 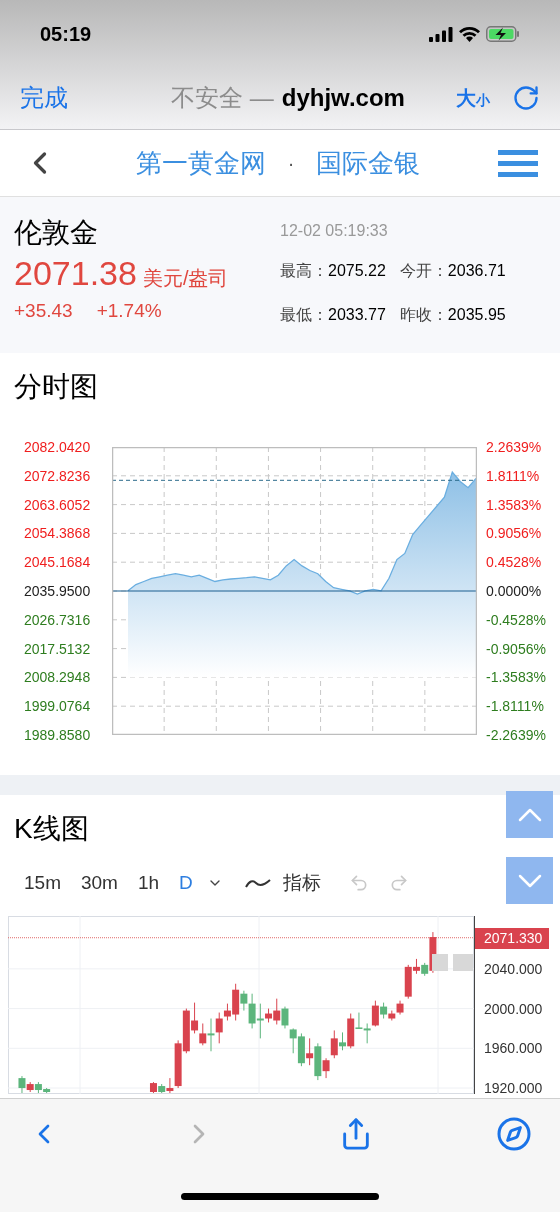 What do you see at coordinates (516, 677) in the screenshot?
I see `percent-axis-label: -1.3583%` at bounding box center [516, 677].